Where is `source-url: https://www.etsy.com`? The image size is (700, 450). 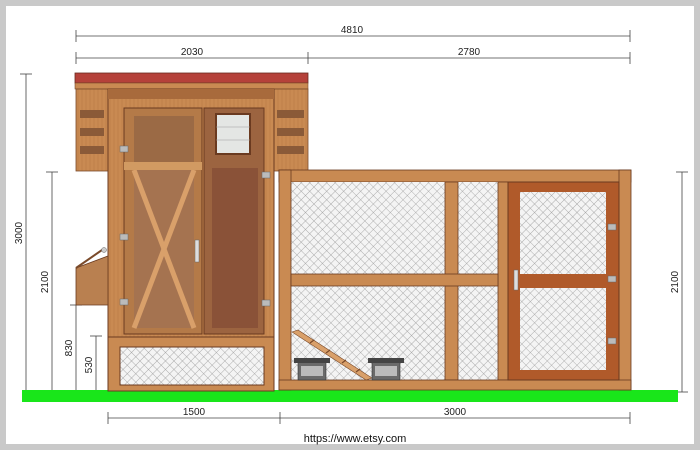 source-url: https://www.etsy.com is located at coordinates (355, 439).